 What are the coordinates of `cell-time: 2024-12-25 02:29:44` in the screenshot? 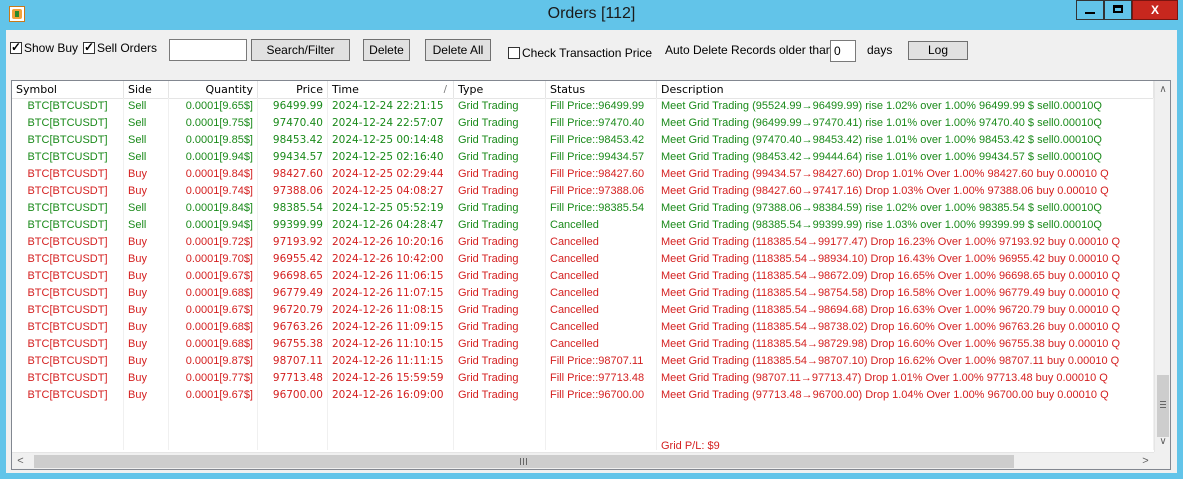 It's located at (391, 174).